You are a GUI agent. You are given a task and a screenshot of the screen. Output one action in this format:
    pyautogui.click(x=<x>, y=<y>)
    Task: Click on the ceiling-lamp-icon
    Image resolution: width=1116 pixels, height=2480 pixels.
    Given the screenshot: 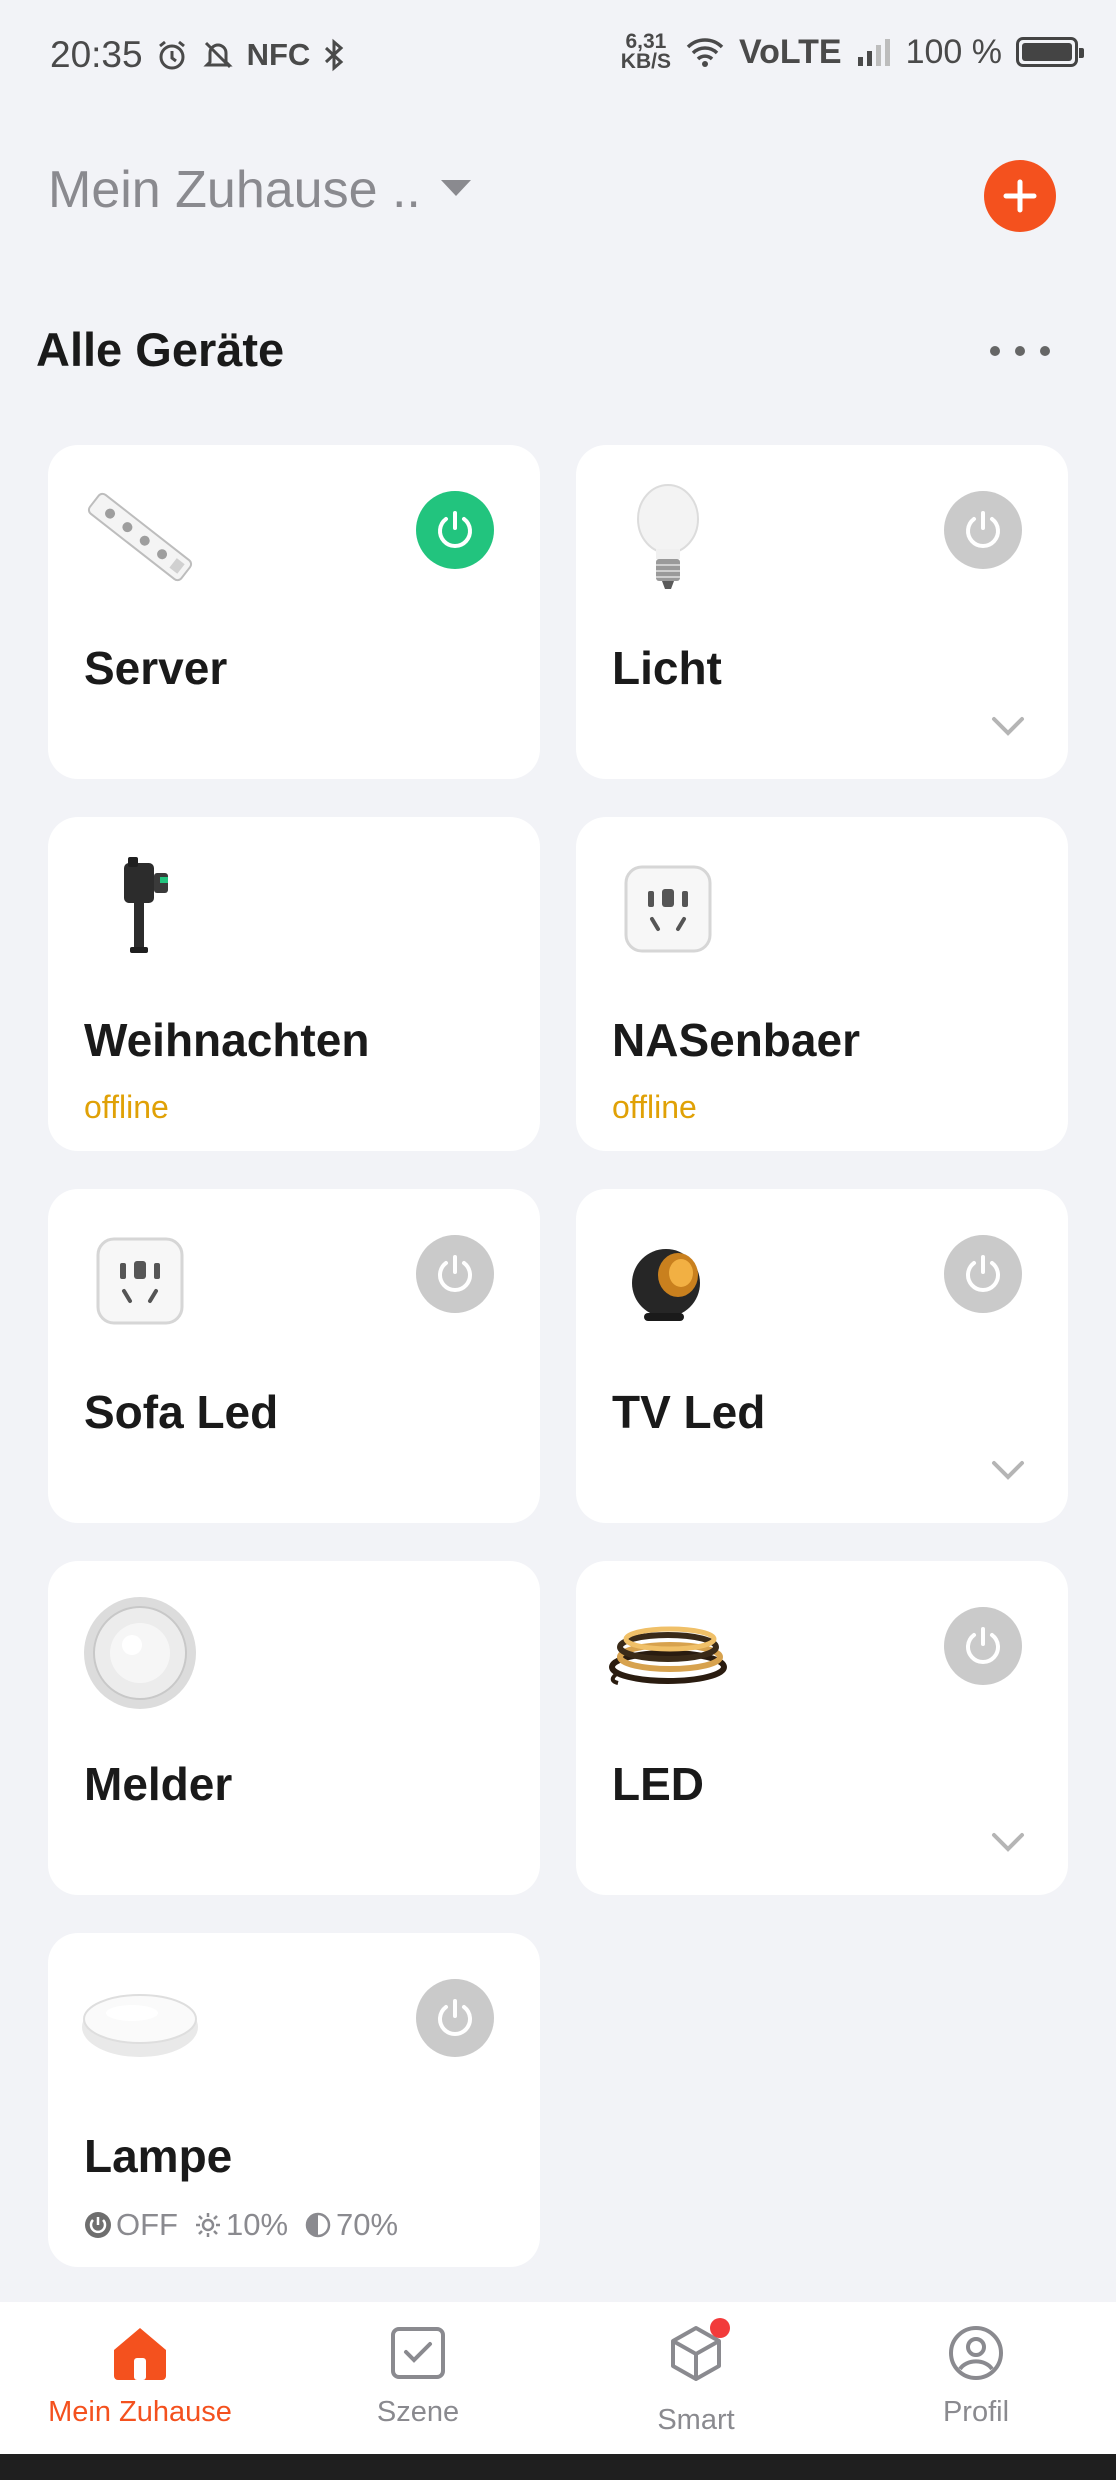 What is the action you would take?
    pyautogui.click(x=140, y=2025)
    